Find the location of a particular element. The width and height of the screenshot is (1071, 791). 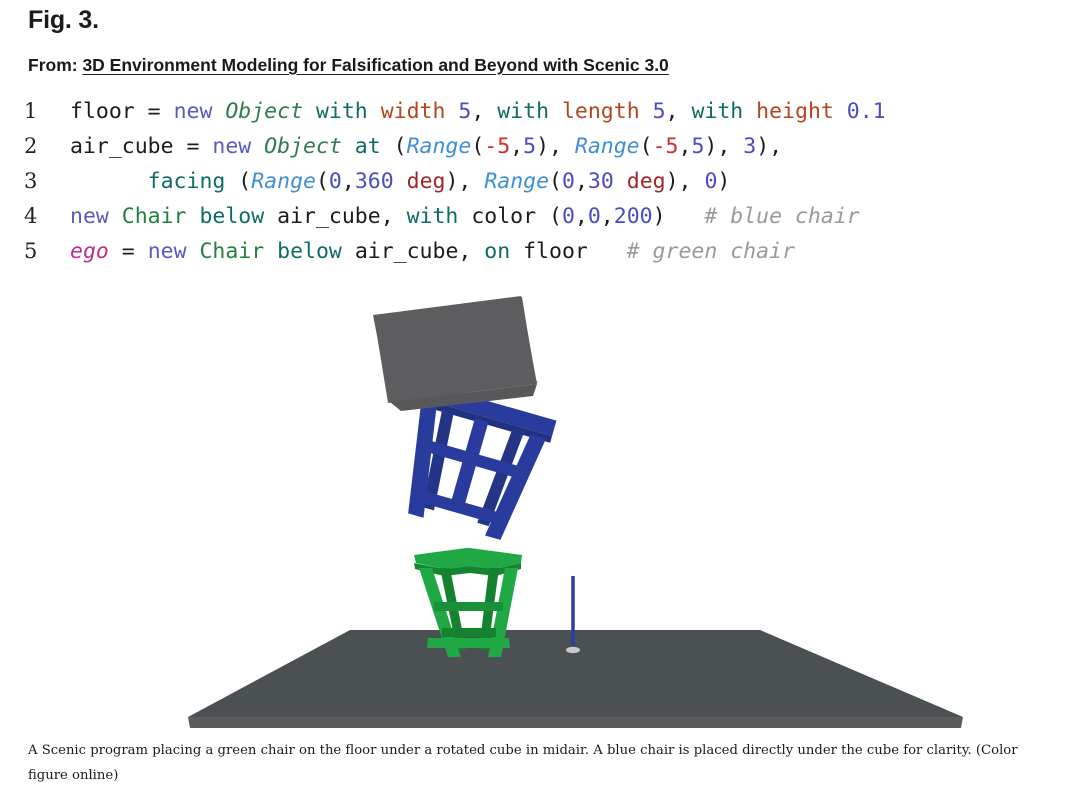

code-token-plain: color ( is located at coordinates (510, 216).